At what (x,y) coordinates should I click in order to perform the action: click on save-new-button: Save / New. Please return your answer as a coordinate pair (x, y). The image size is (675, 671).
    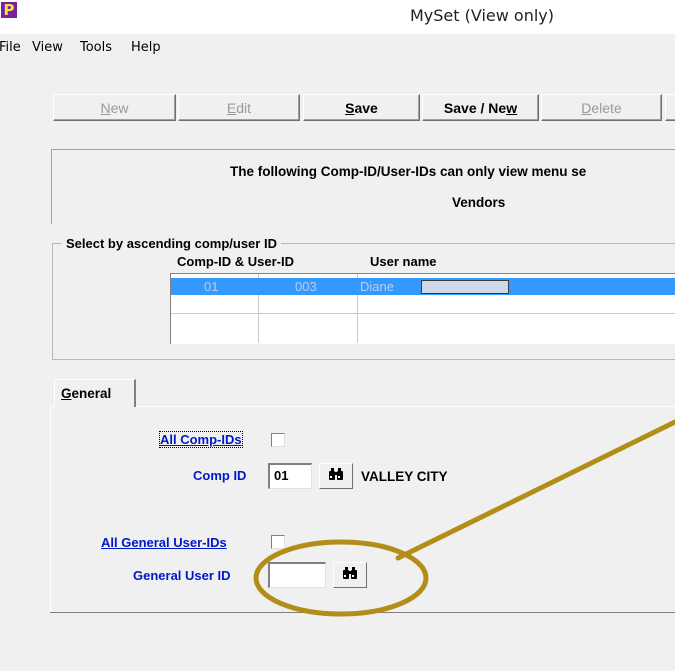
    Looking at the image, I should click on (480, 107).